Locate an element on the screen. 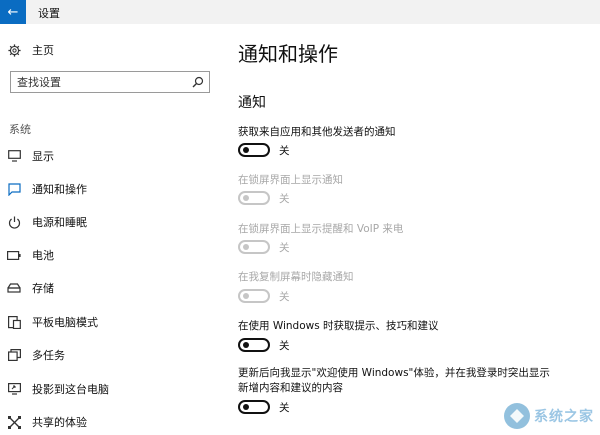 The width and height of the screenshot is (600, 435). search-box is located at coordinates (110, 82).